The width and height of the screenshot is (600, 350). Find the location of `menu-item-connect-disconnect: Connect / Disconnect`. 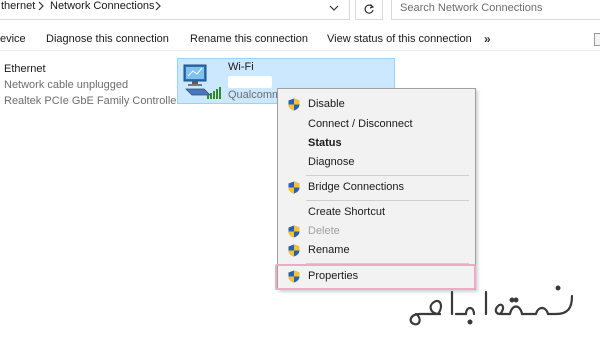

menu-item-connect-disconnect: Connect / Disconnect is located at coordinates (376, 124).